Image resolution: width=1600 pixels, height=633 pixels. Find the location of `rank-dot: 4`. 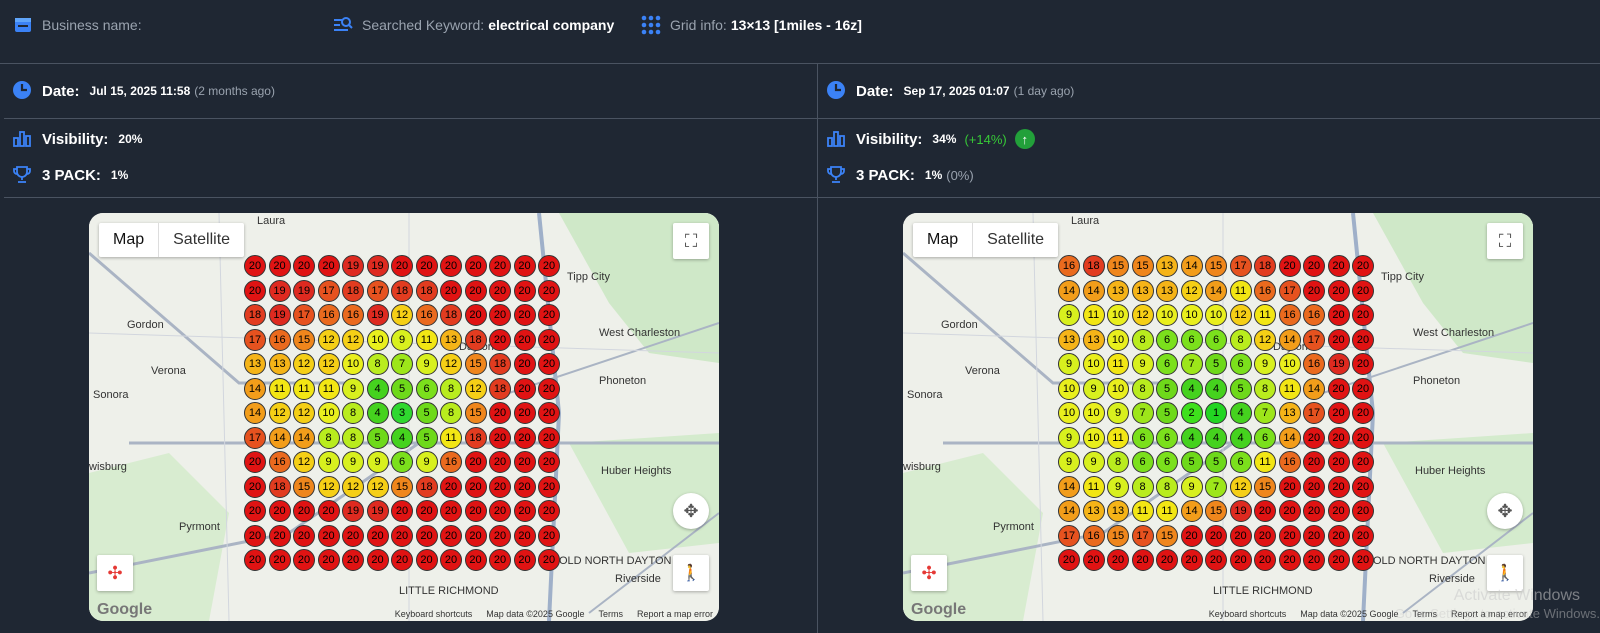

rank-dot: 4 is located at coordinates (1191, 388).